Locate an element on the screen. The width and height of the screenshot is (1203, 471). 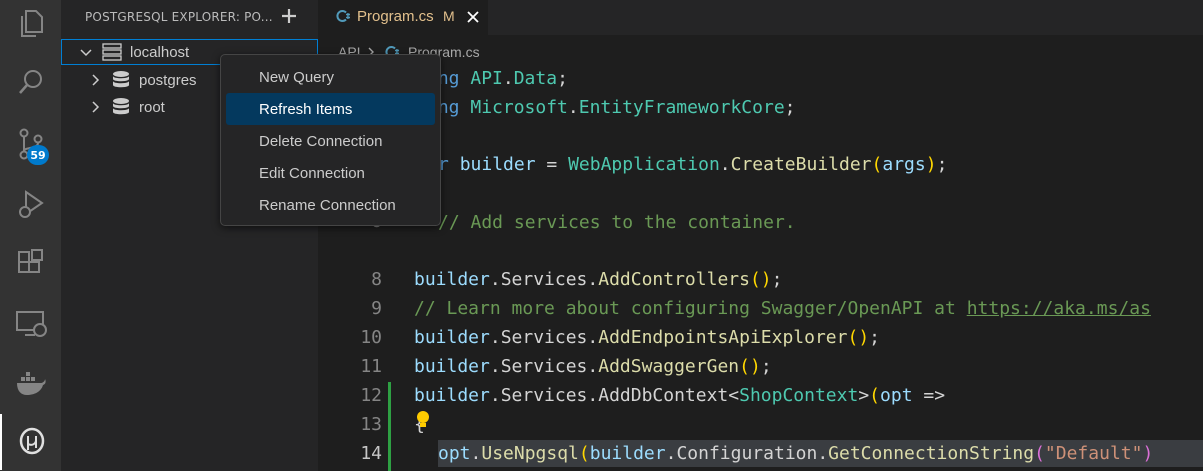
remote-explorer-icon is located at coordinates (30, 324).